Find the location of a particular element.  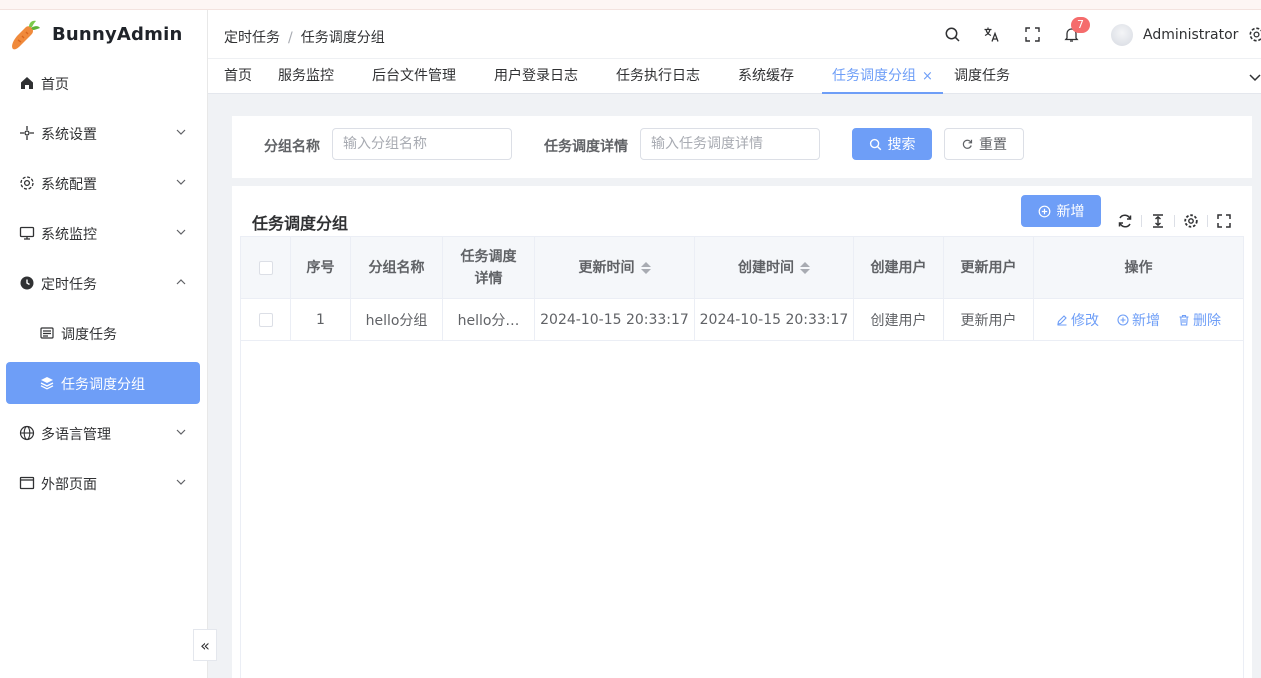

sidebar-item-scheduled-tasks: 定时任务 is located at coordinates (103, 283).